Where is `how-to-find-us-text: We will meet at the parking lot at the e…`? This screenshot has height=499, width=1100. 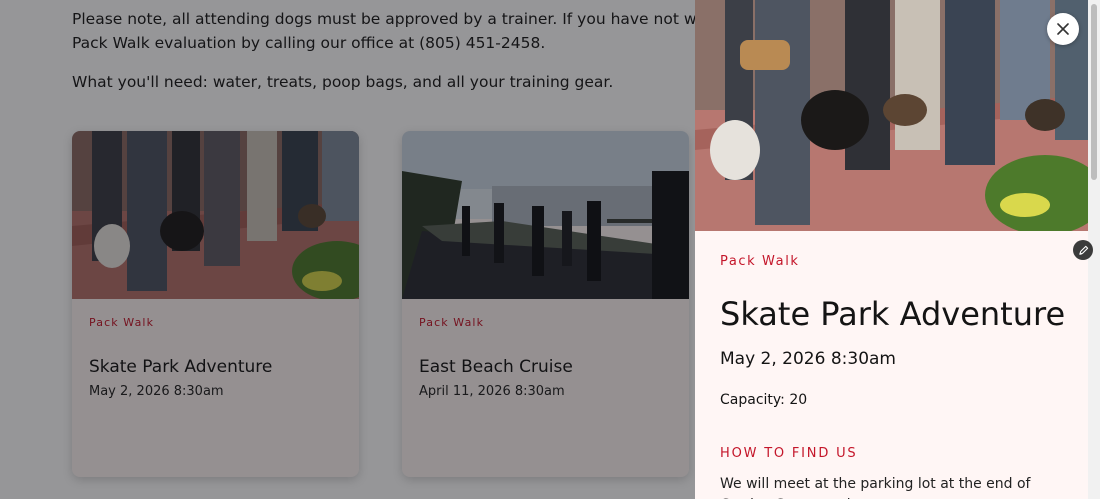 how-to-find-us-text: We will meet at the parking lot at the e… is located at coordinates (875, 487).